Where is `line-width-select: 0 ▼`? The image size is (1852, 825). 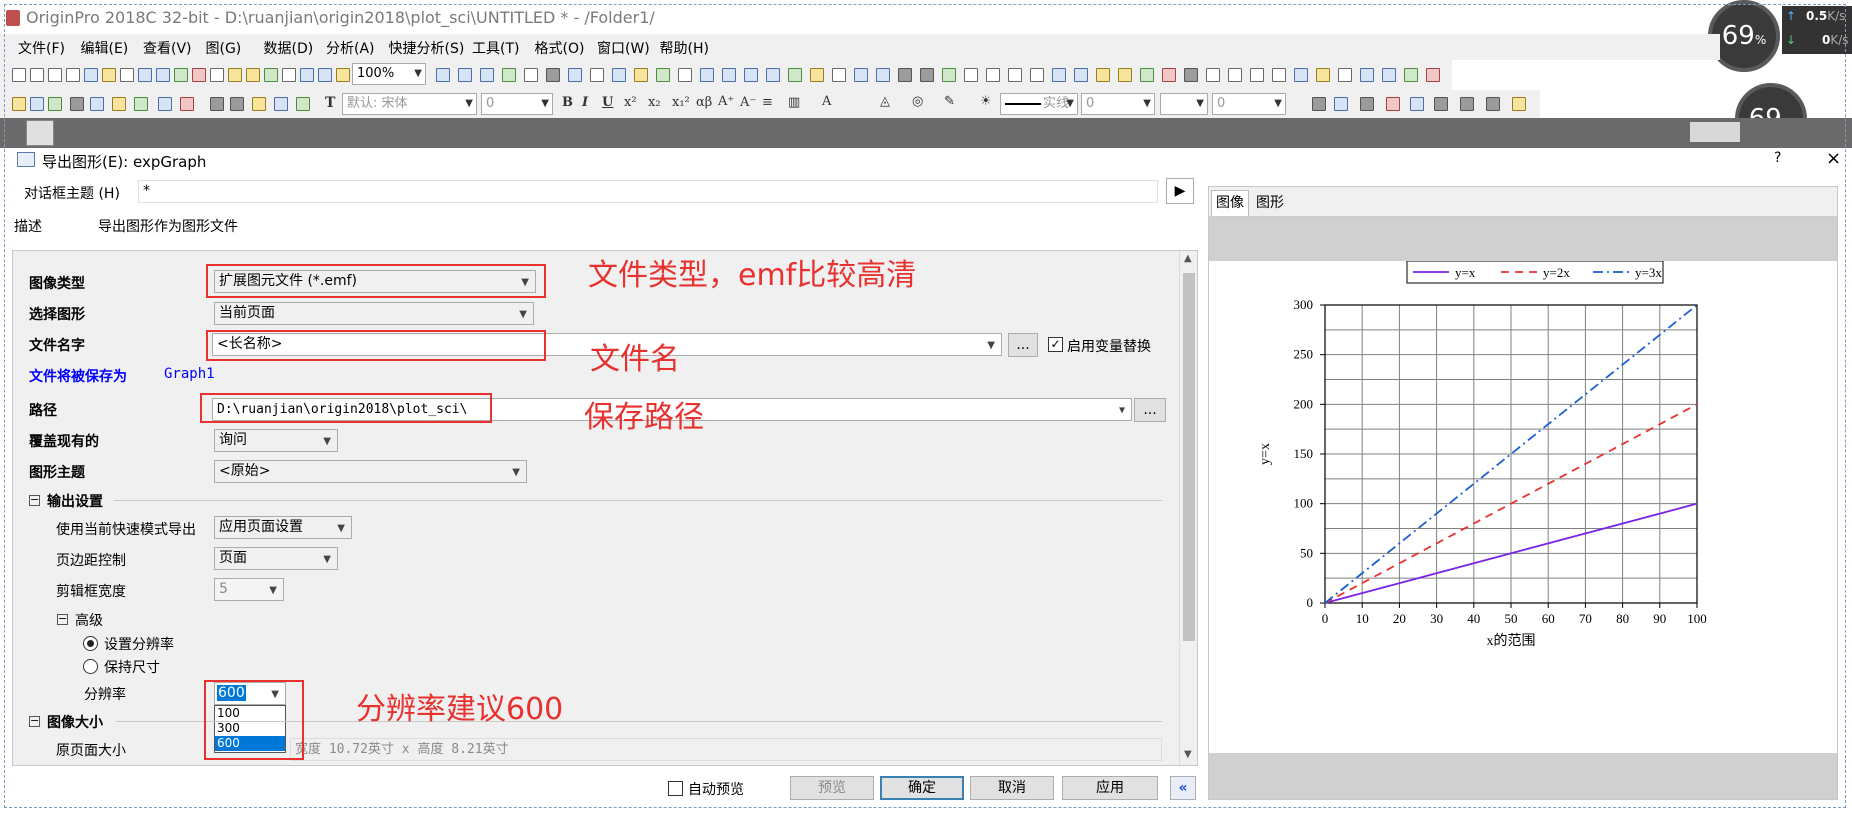 line-width-select: 0 ▼ is located at coordinates (1118, 104).